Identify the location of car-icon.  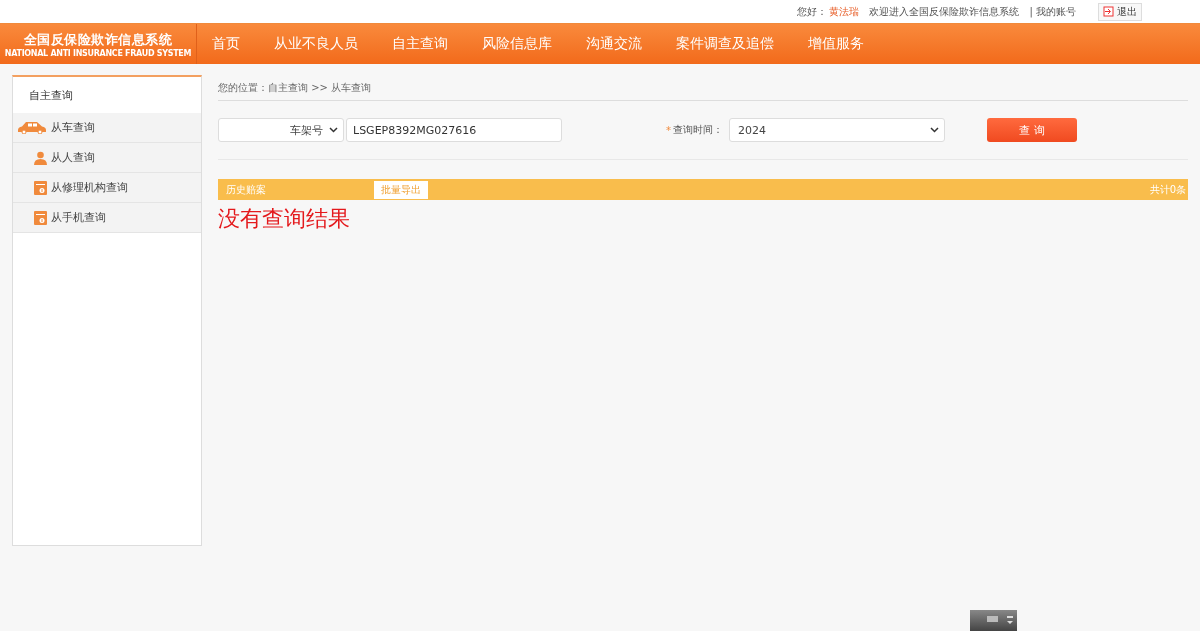
(32, 127).